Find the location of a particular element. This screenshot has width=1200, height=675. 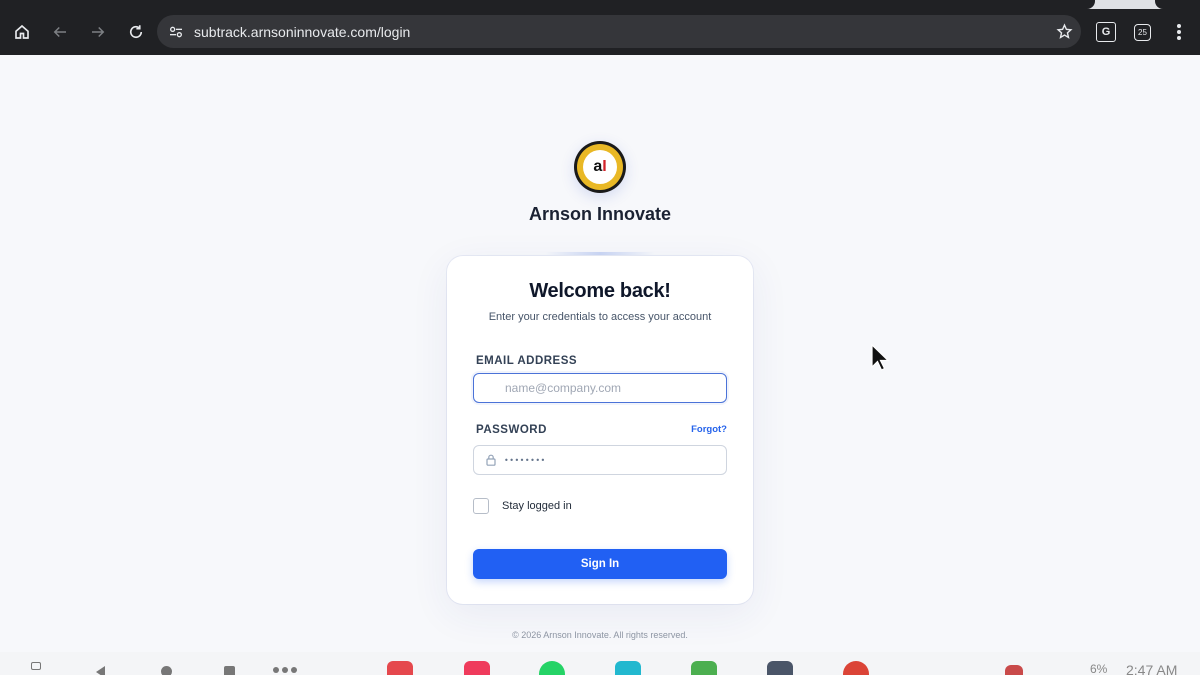

more-apps-icon is located at coordinates (285, 670).